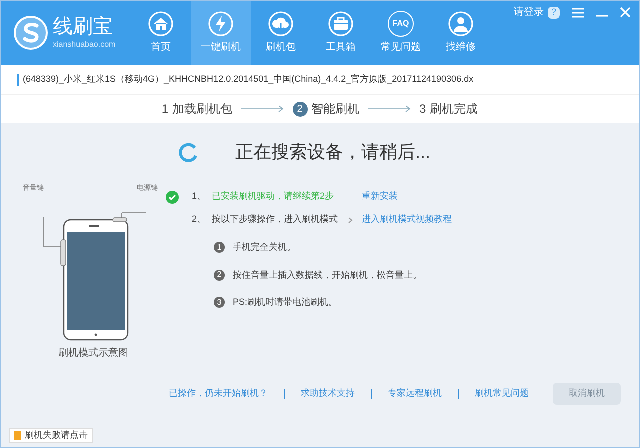 The image size is (640, 448). I want to click on step-number-badge: 2, so click(219, 275).